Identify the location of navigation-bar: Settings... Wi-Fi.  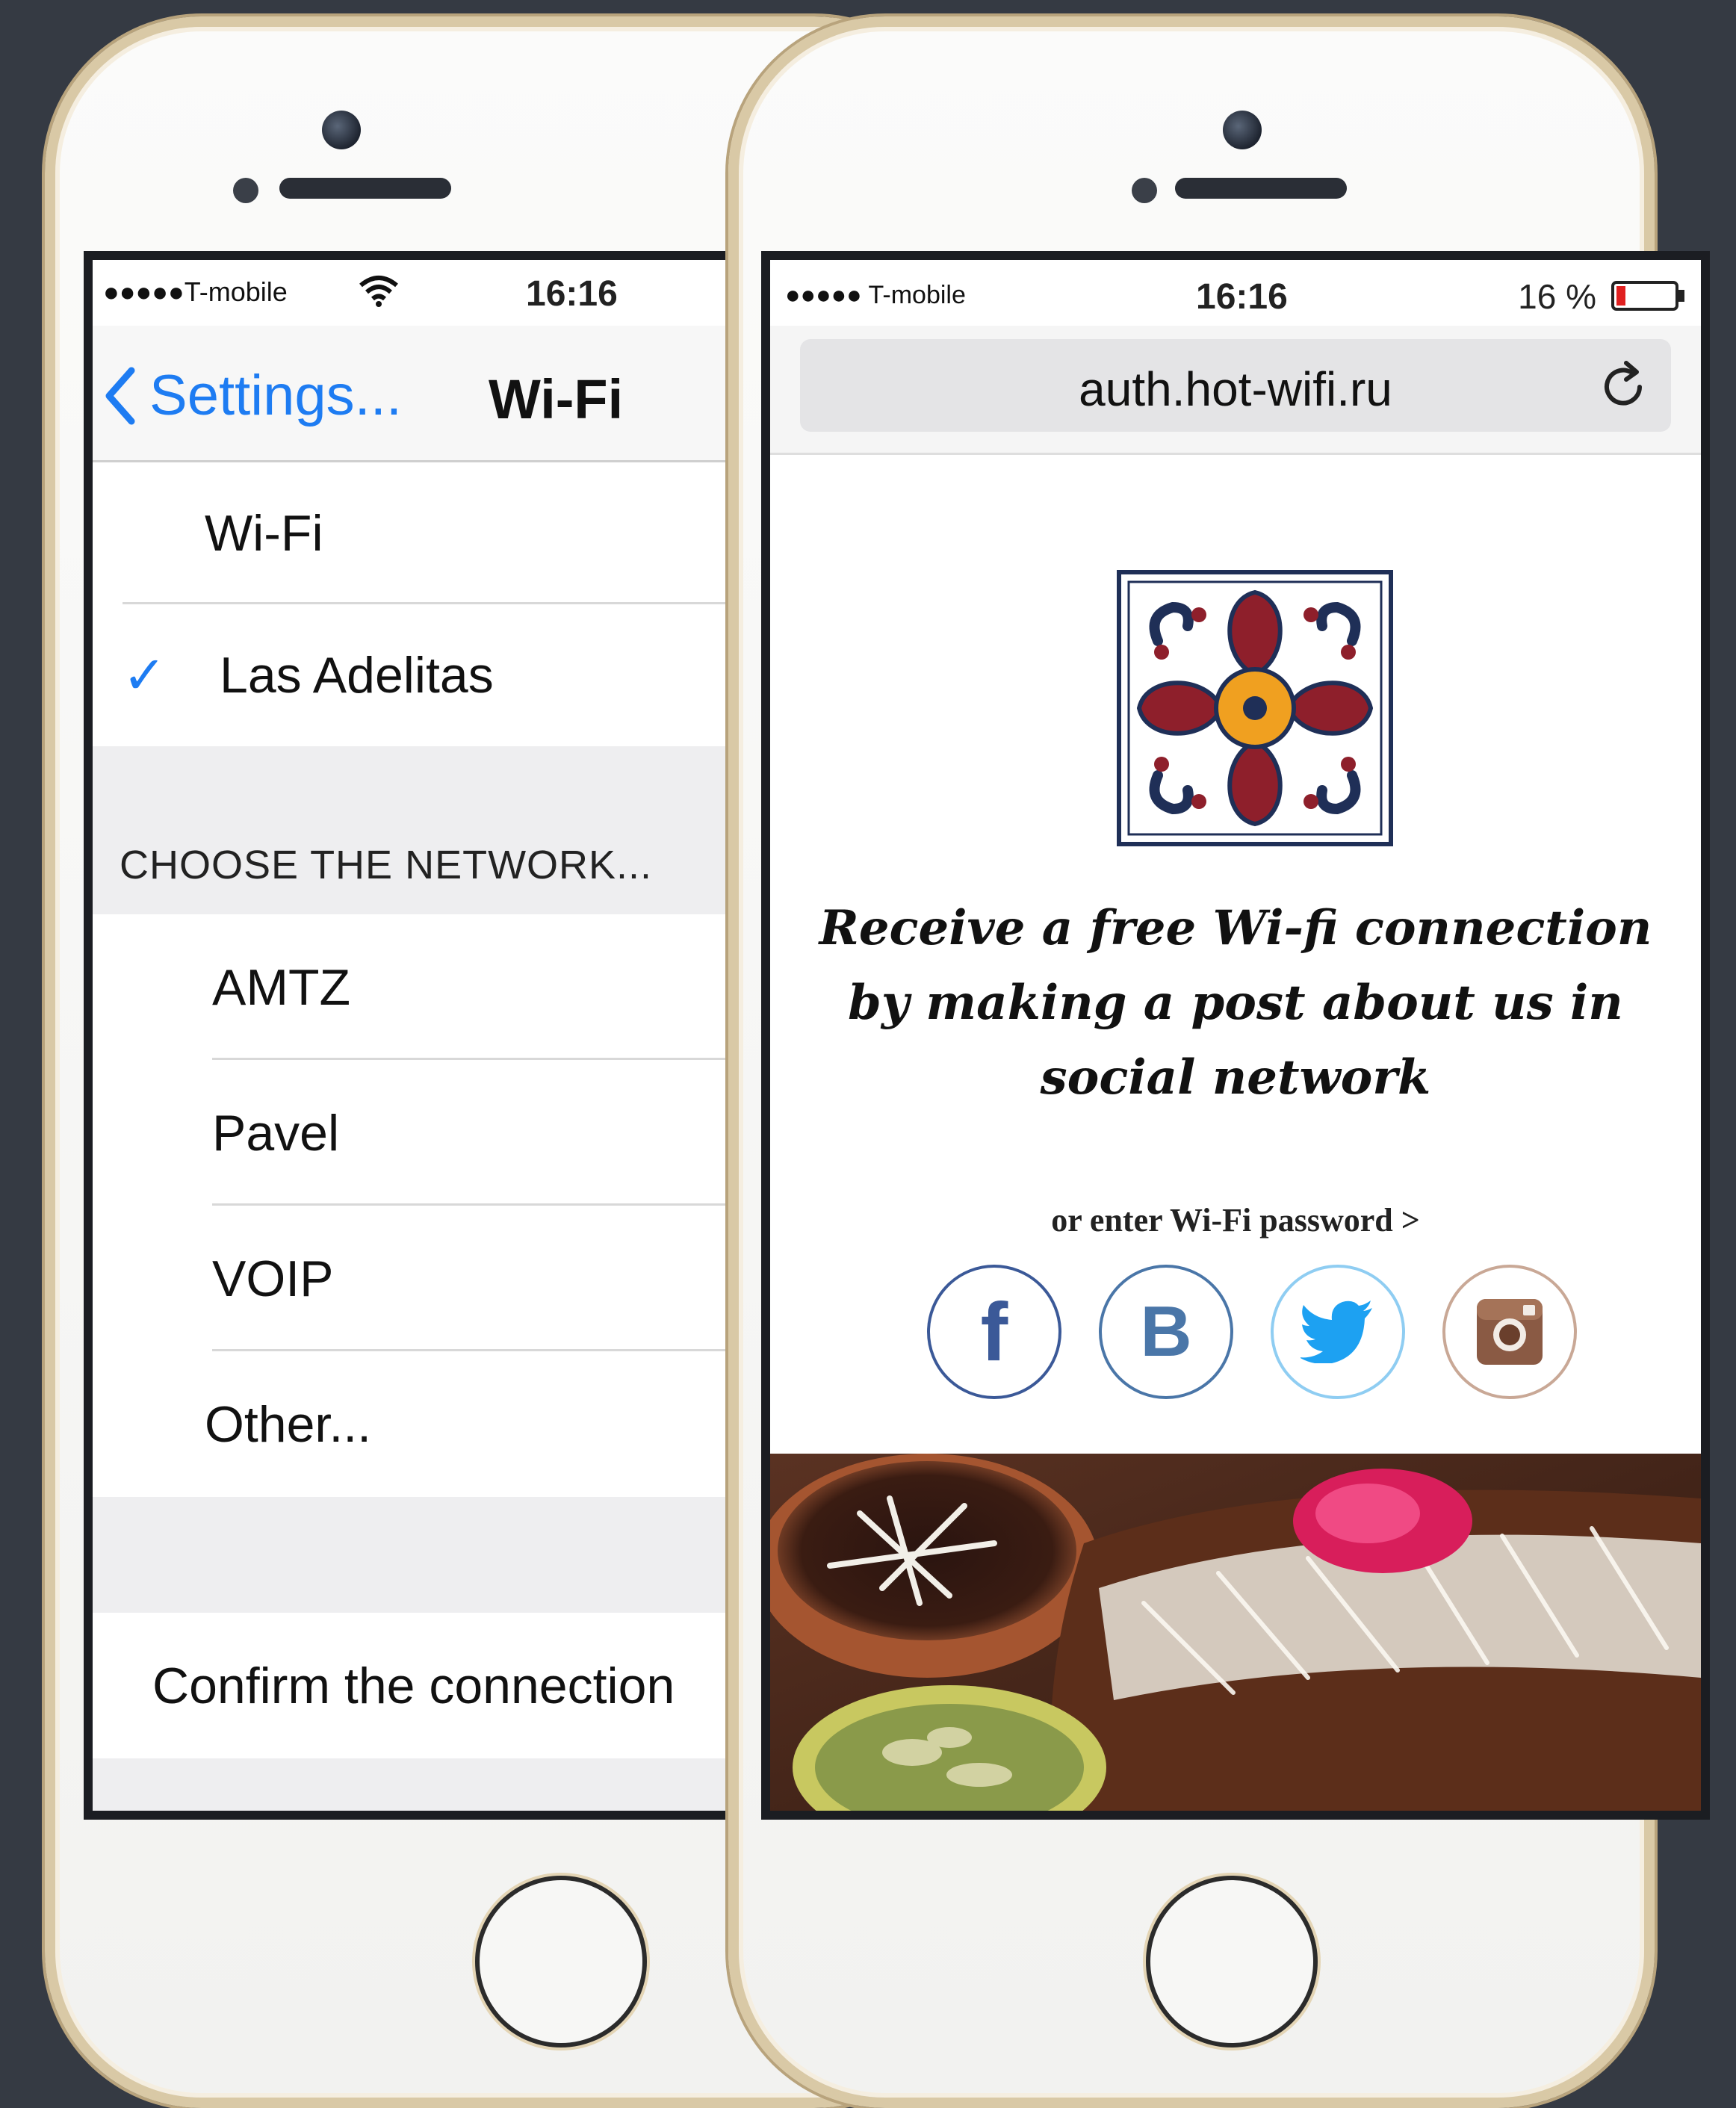
(427, 394).